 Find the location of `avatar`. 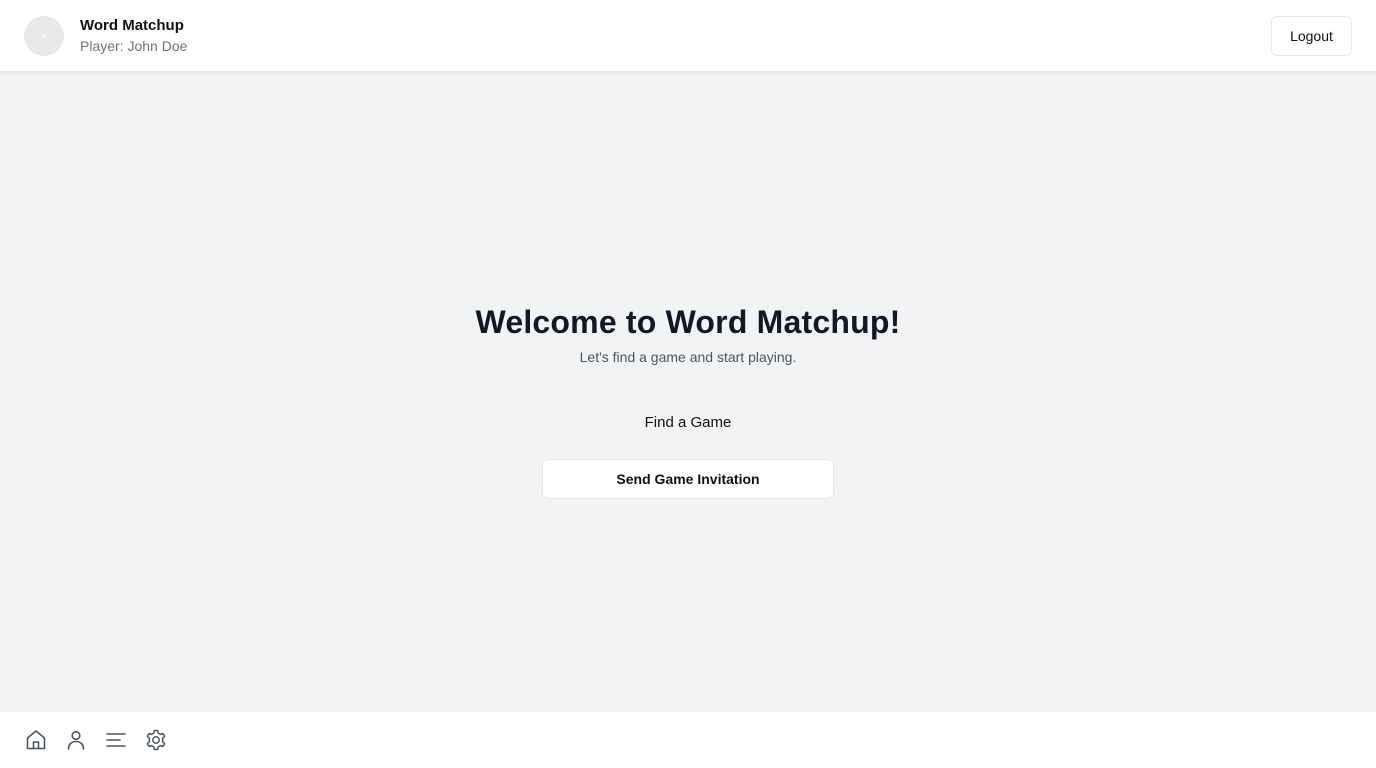

avatar is located at coordinates (44, 35).